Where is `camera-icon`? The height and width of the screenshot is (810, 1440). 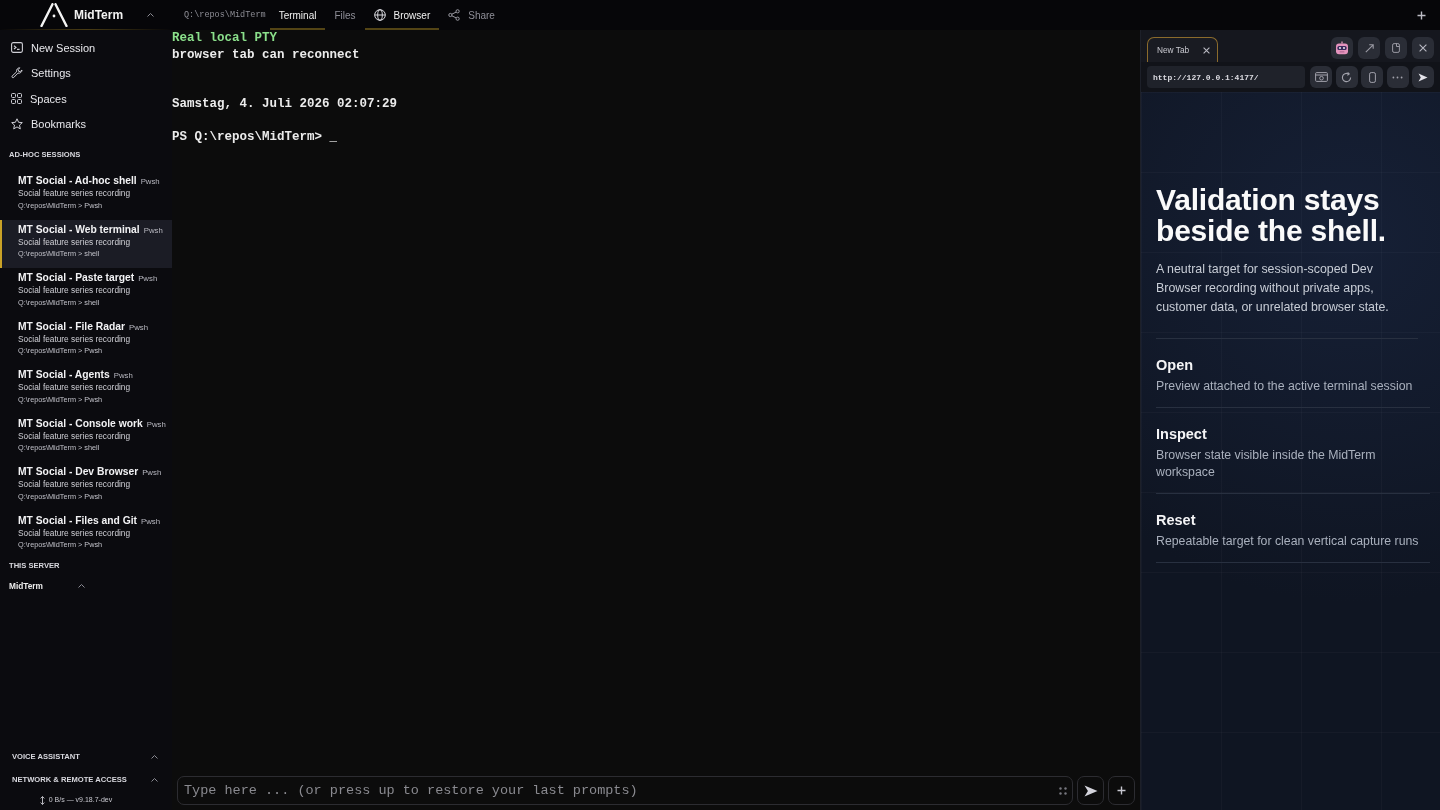 camera-icon is located at coordinates (1321, 77).